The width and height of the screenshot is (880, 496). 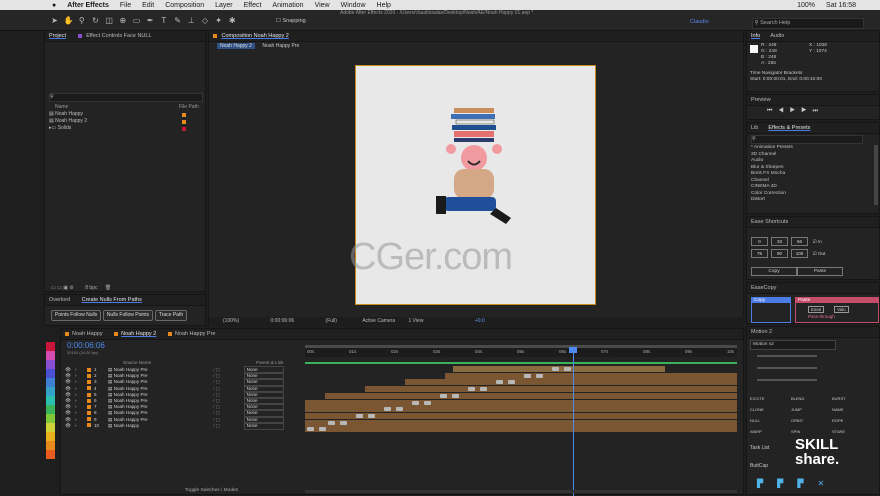 I want to click on project-item: ▤ Noah Happy, so click(x=124, y=114).